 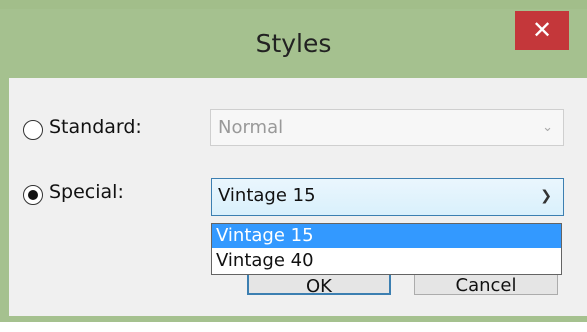 I want to click on special-style-select: Vintage 15 ❯, so click(x=387, y=197).